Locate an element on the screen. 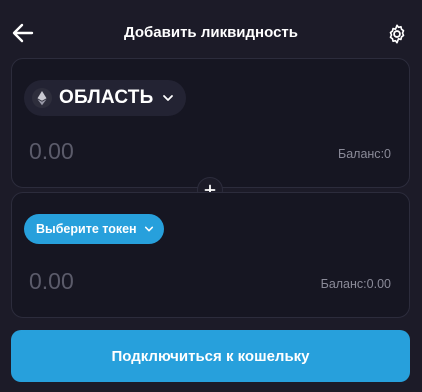 This screenshot has width=422, height=392. connect-wallet-label: Подключиться к кошельку is located at coordinates (210, 356).